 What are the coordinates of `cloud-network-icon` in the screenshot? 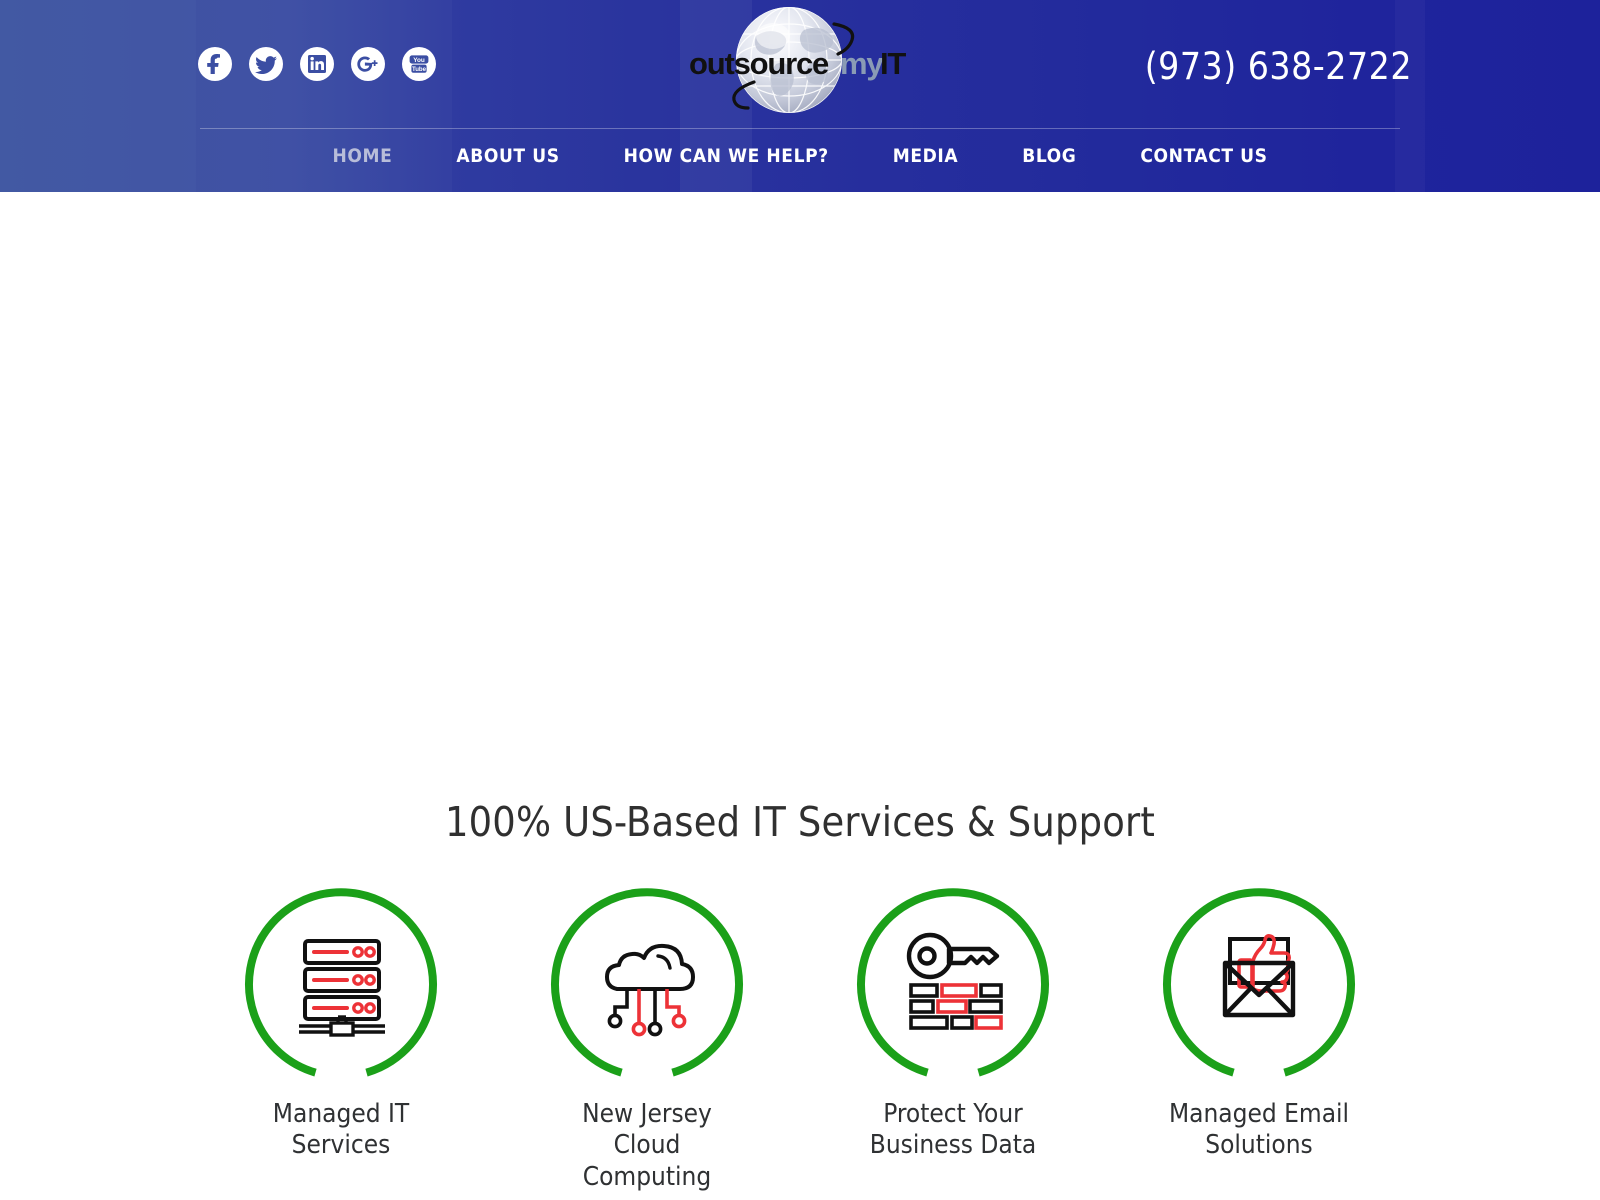 It's located at (647, 983).